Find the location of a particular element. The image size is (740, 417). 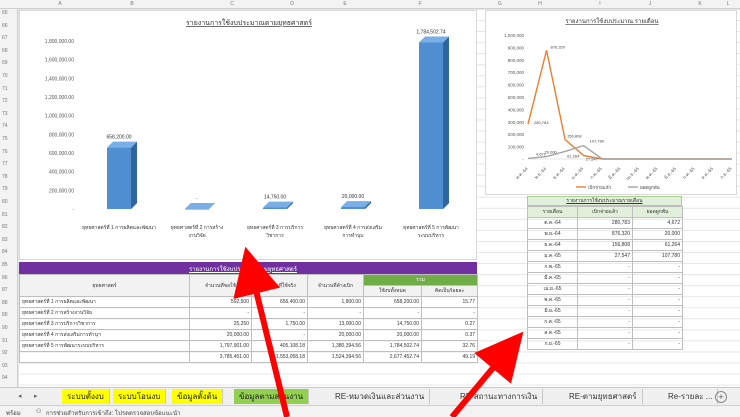

column-header: F is located at coordinates (419, 4).